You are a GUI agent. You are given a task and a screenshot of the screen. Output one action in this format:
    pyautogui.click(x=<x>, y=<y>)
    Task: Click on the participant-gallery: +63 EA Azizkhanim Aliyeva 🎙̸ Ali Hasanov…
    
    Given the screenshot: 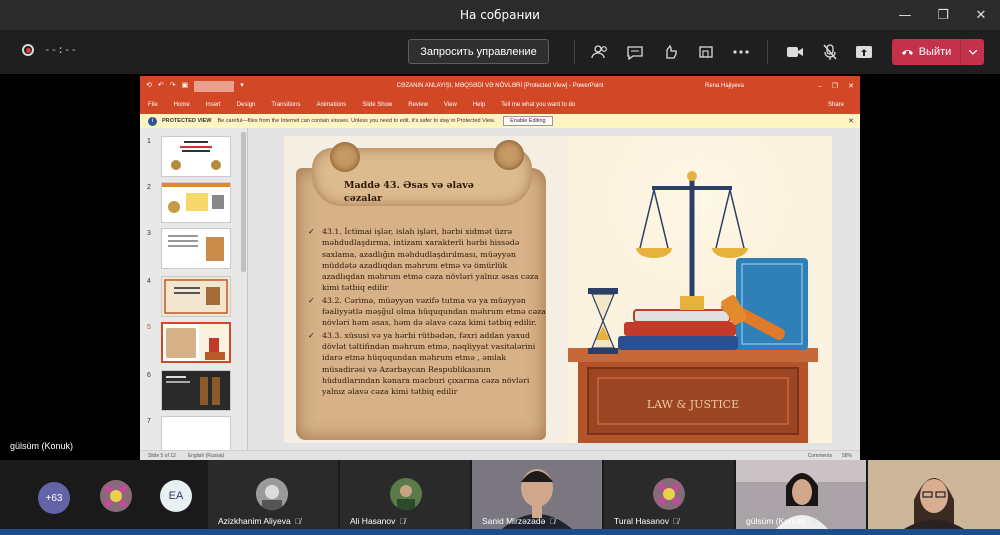 What is the action you would take?
    pyautogui.click(x=500, y=497)
    